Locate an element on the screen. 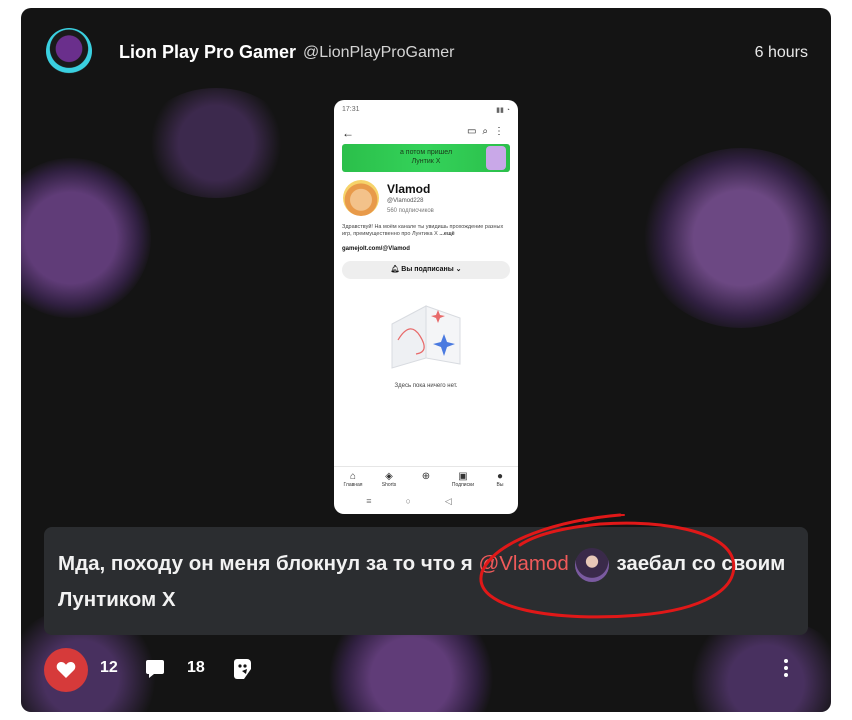 The image size is (852, 720). comment-icon is located at coordinates (155, 669).